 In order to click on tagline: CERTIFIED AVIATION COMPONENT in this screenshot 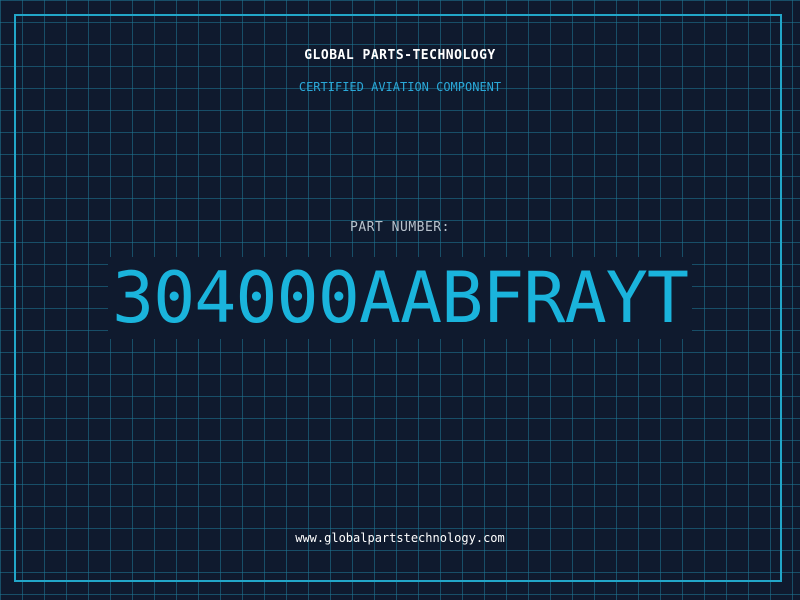, I will do `click(400, 87)`.